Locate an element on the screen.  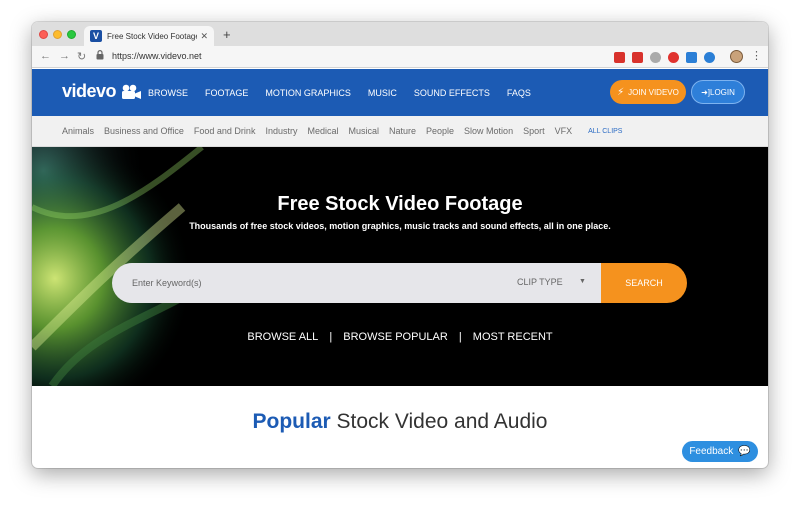
minimize-window-button is located at coordinates (57, 34).